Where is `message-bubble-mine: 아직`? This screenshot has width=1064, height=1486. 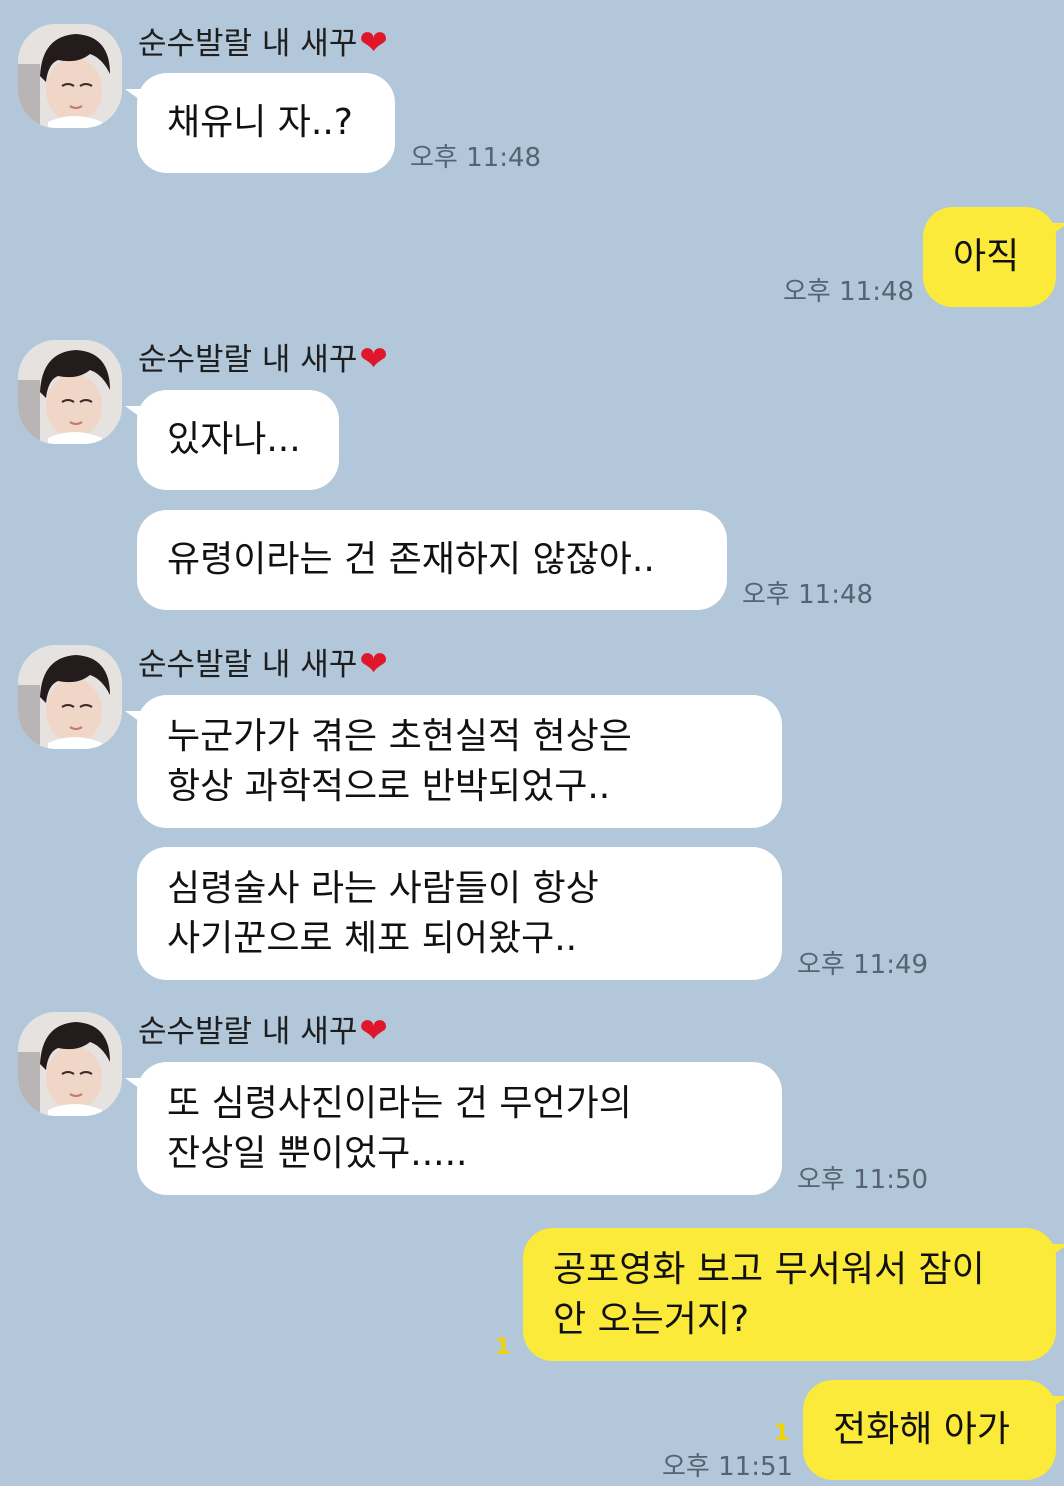
message-bubble-mine: 아직 is located at coordinates (993, 257).